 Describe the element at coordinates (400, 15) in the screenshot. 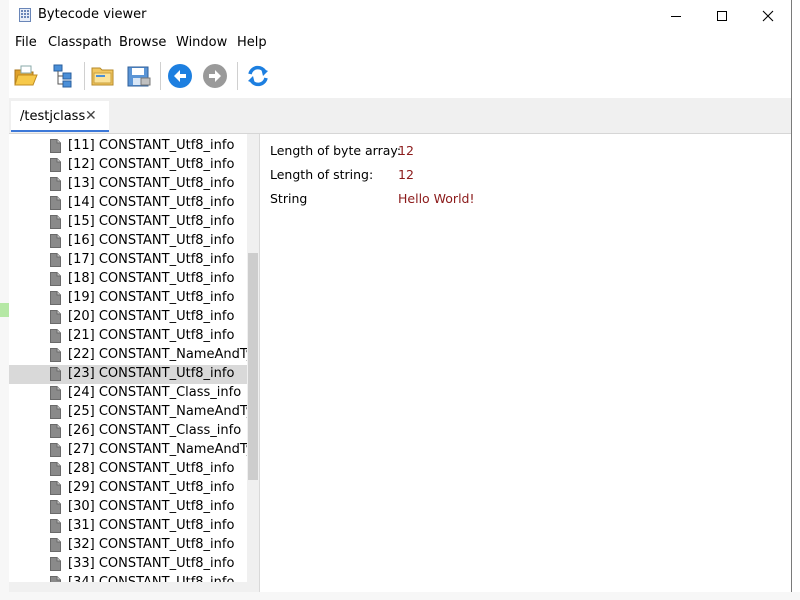

I see `title-bar: Bytecode viewer` at that location.